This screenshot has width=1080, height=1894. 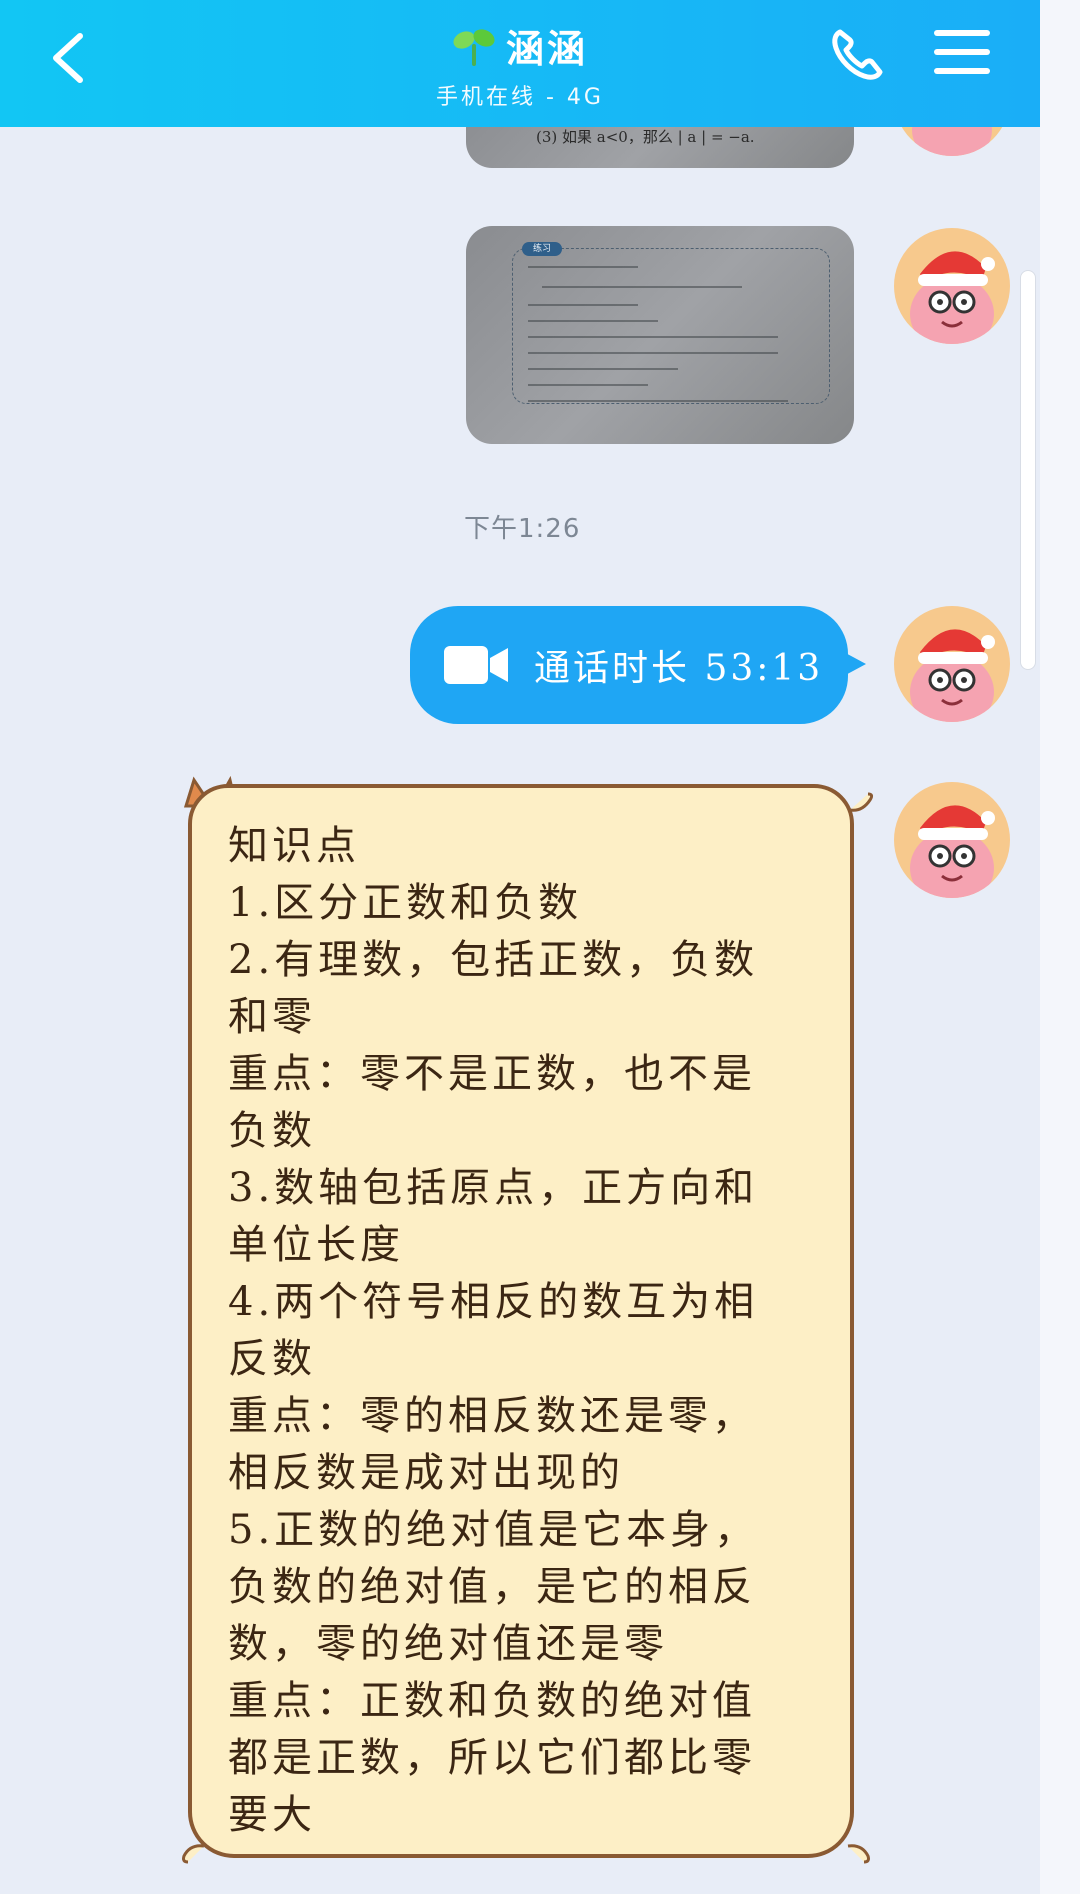 I want to click on menu-button, so click(x=962, y=54).